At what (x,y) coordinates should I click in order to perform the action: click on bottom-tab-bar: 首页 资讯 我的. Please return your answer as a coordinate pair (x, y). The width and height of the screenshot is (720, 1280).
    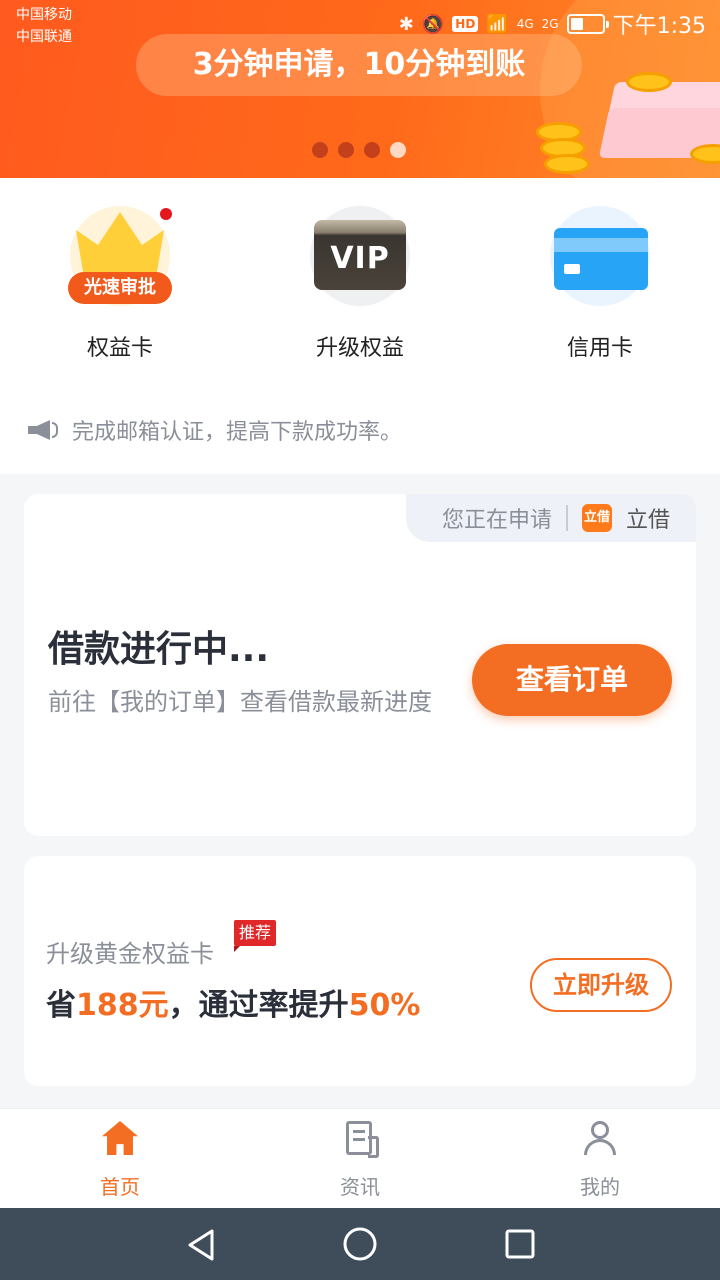
    Looking at the image, I should click on (360, 1158).